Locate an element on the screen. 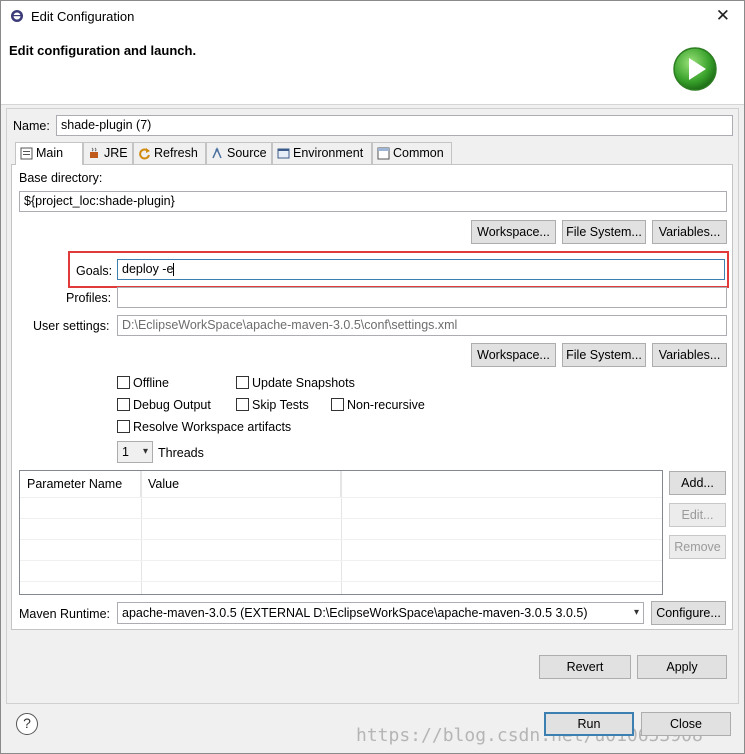 Image resolution: width=745 pixels, height=754 pixels. refresh-icon is located at coordinates (144, 154).